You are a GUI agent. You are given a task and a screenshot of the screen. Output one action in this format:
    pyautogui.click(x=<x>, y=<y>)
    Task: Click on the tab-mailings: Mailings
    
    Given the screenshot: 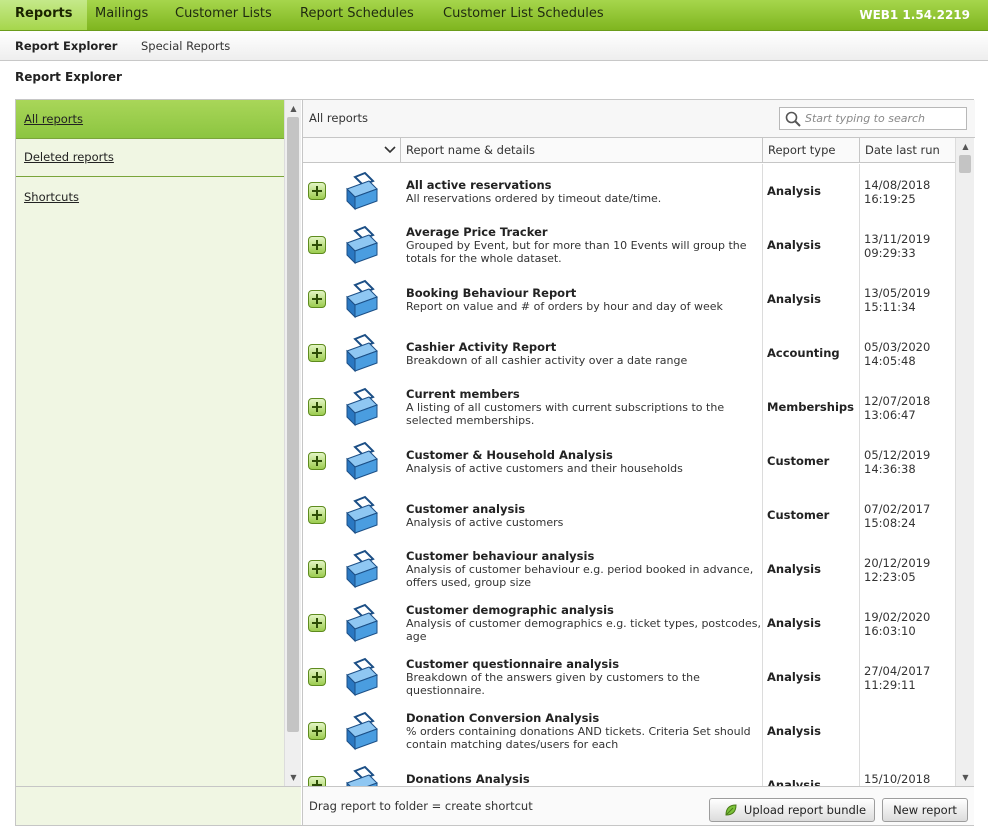 What is the action you would take?
    pyautogui.click(x=121, y=15)
    